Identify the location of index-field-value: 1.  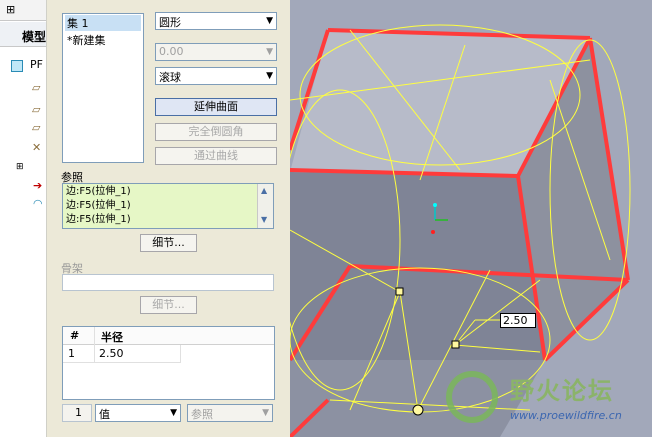
(78, 412).